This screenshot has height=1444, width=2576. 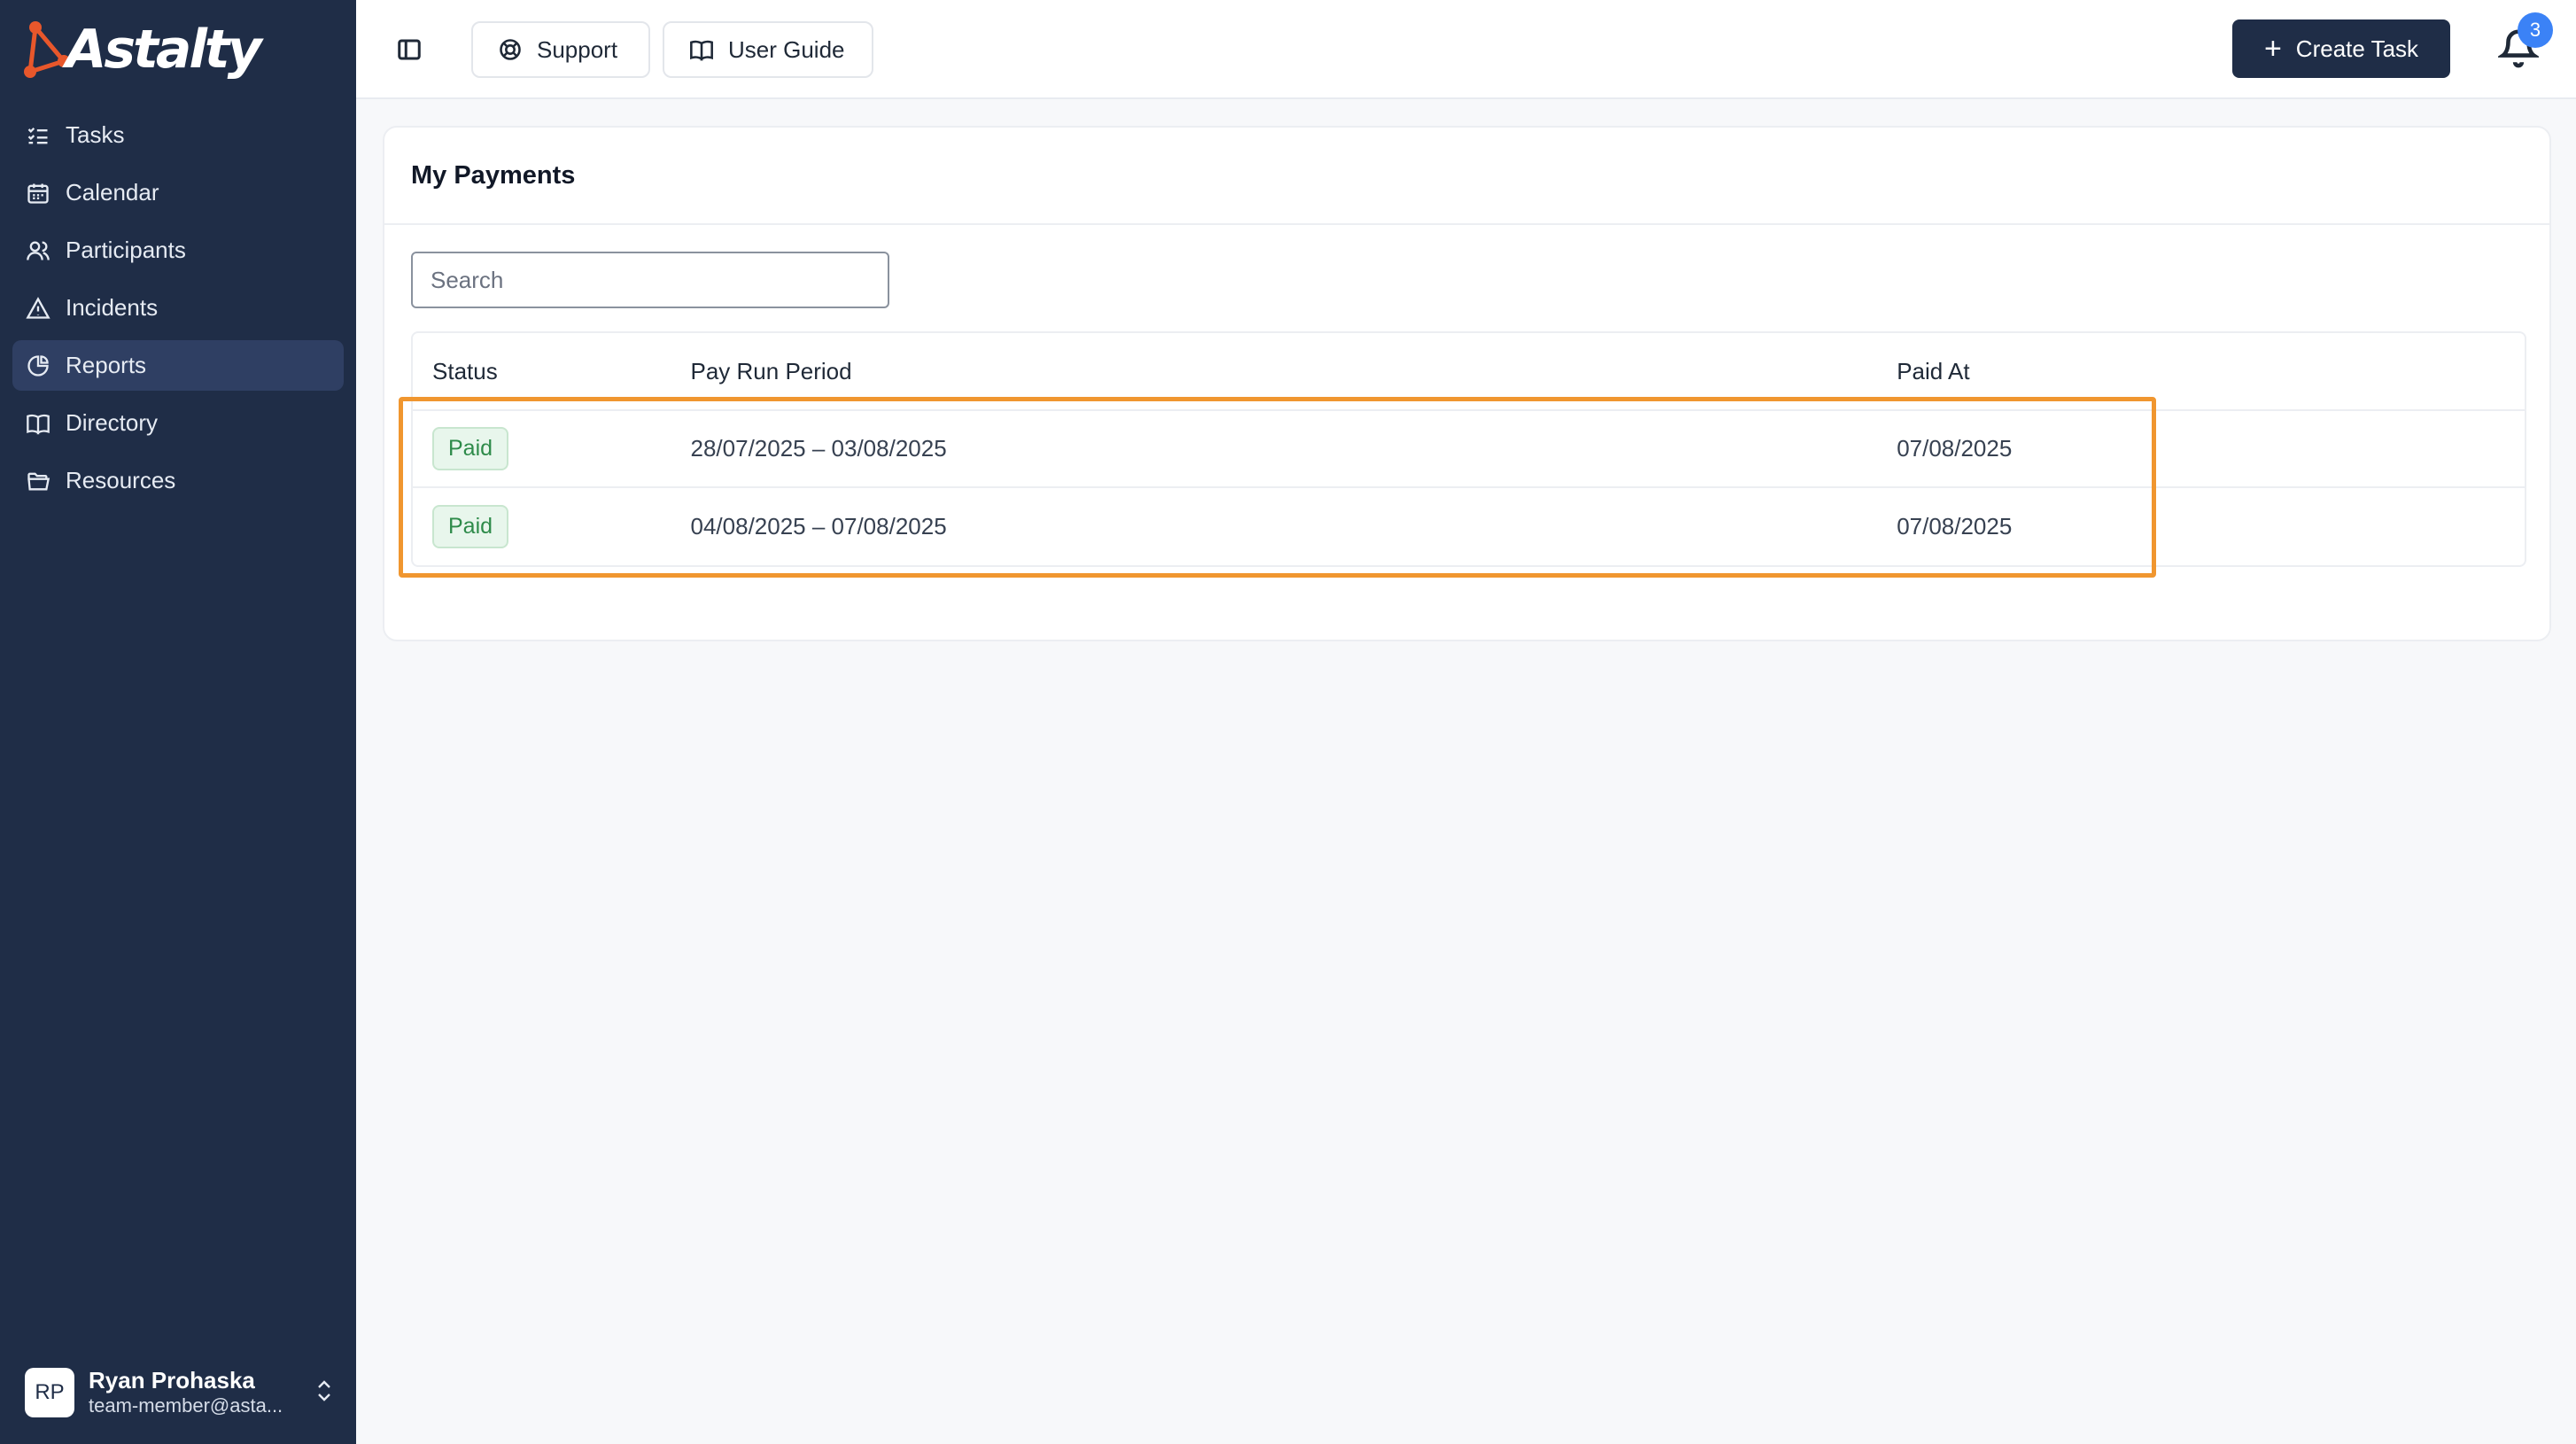 I want to click on plus-icon: +, so click(x=2272, y=49).